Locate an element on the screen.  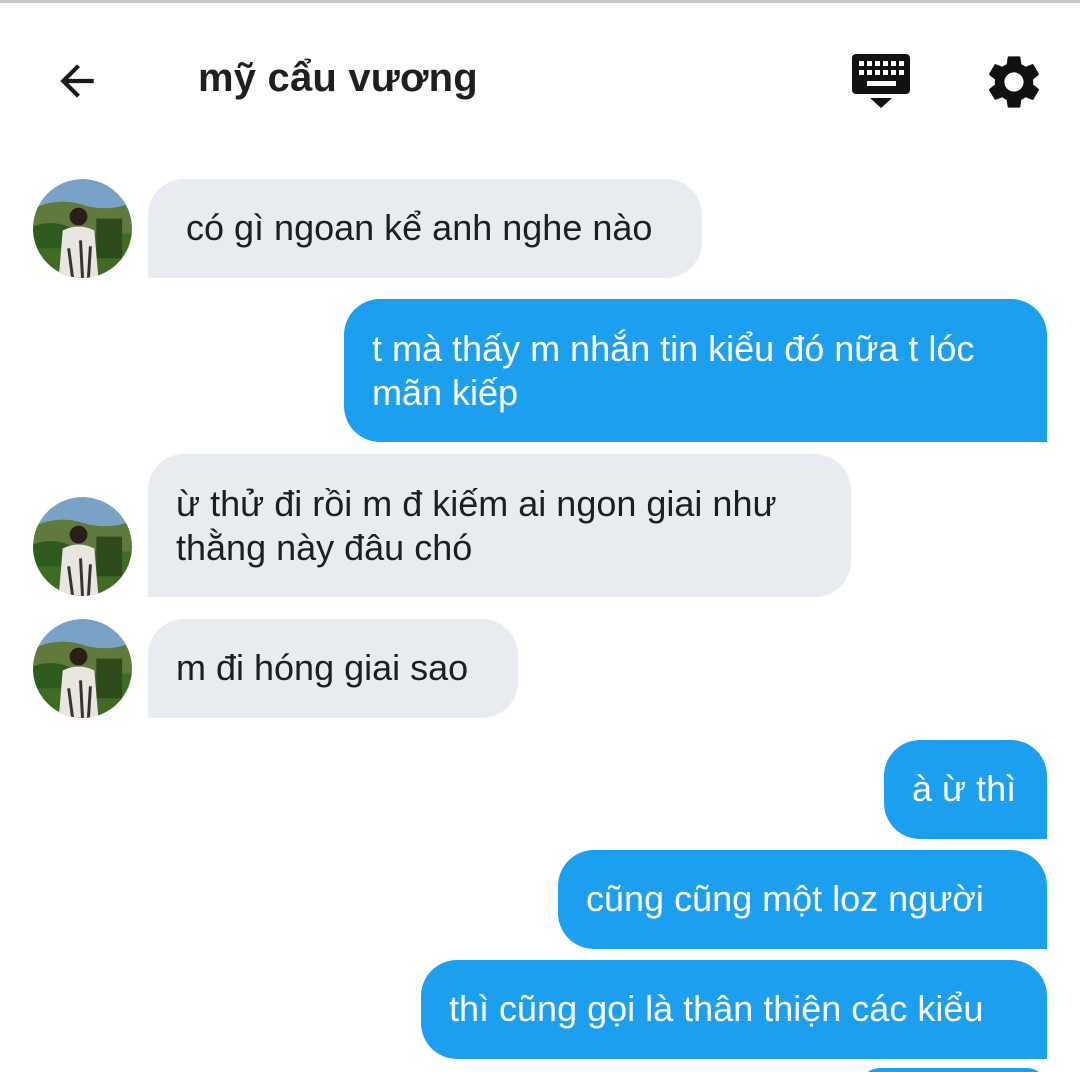
settings-button is located at coordinates (1014, 82).